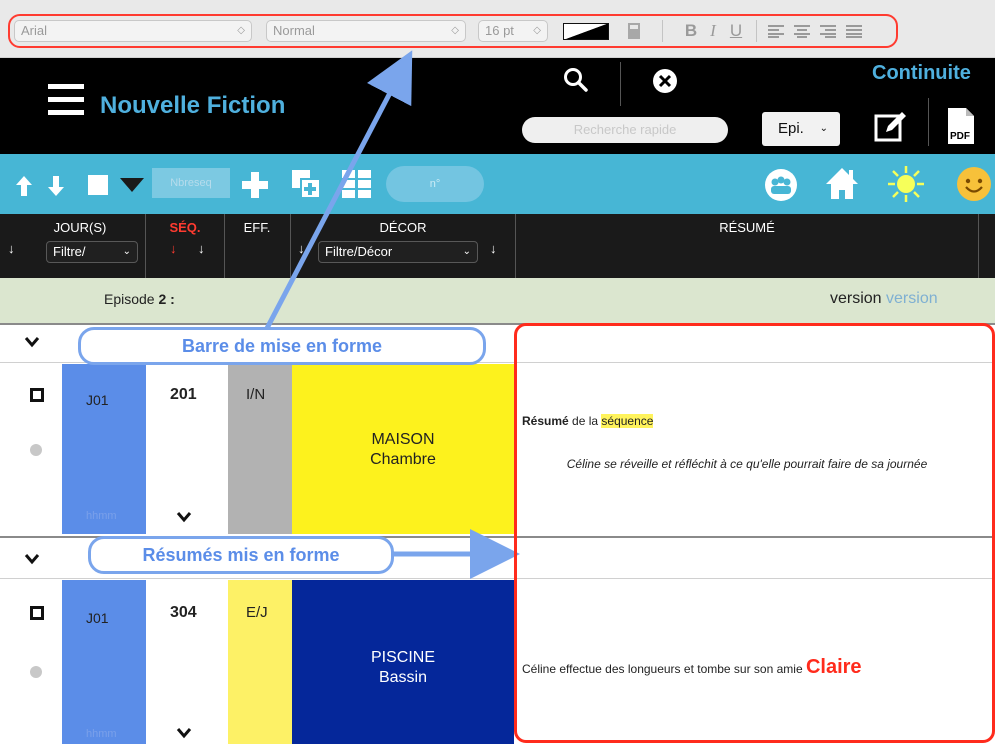  I want to click on callout-format-bar: Barre de mise en forme, so click(282, 346).